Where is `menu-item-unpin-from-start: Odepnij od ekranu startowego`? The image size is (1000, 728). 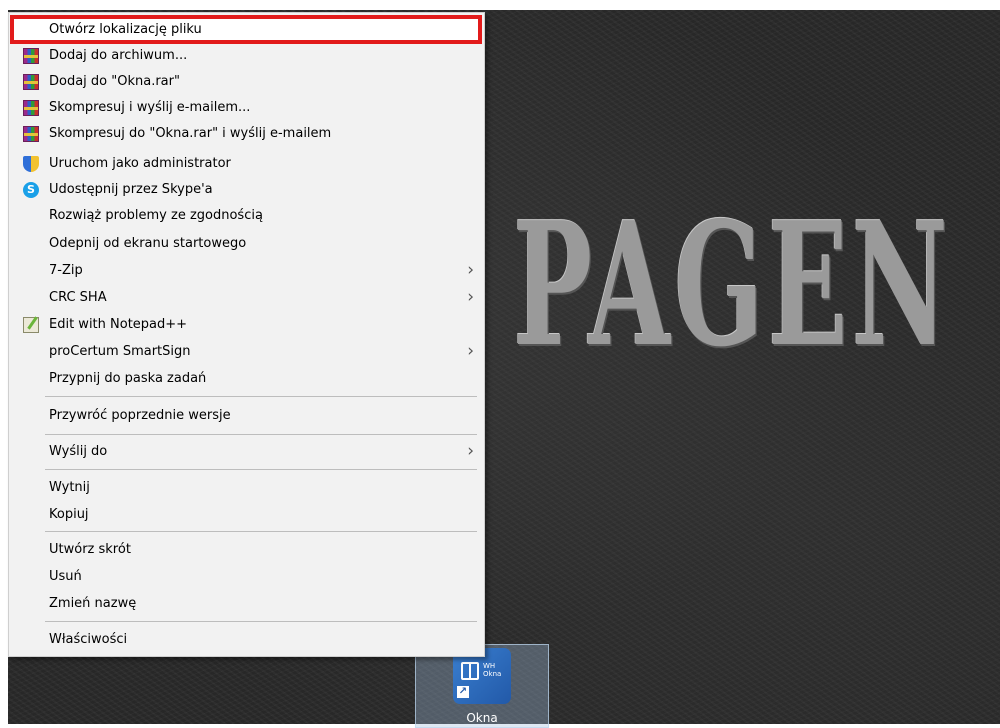
menu-item-unpin-from-start: Odepnij od ekranu startowego is located at coordinates (246, 243).